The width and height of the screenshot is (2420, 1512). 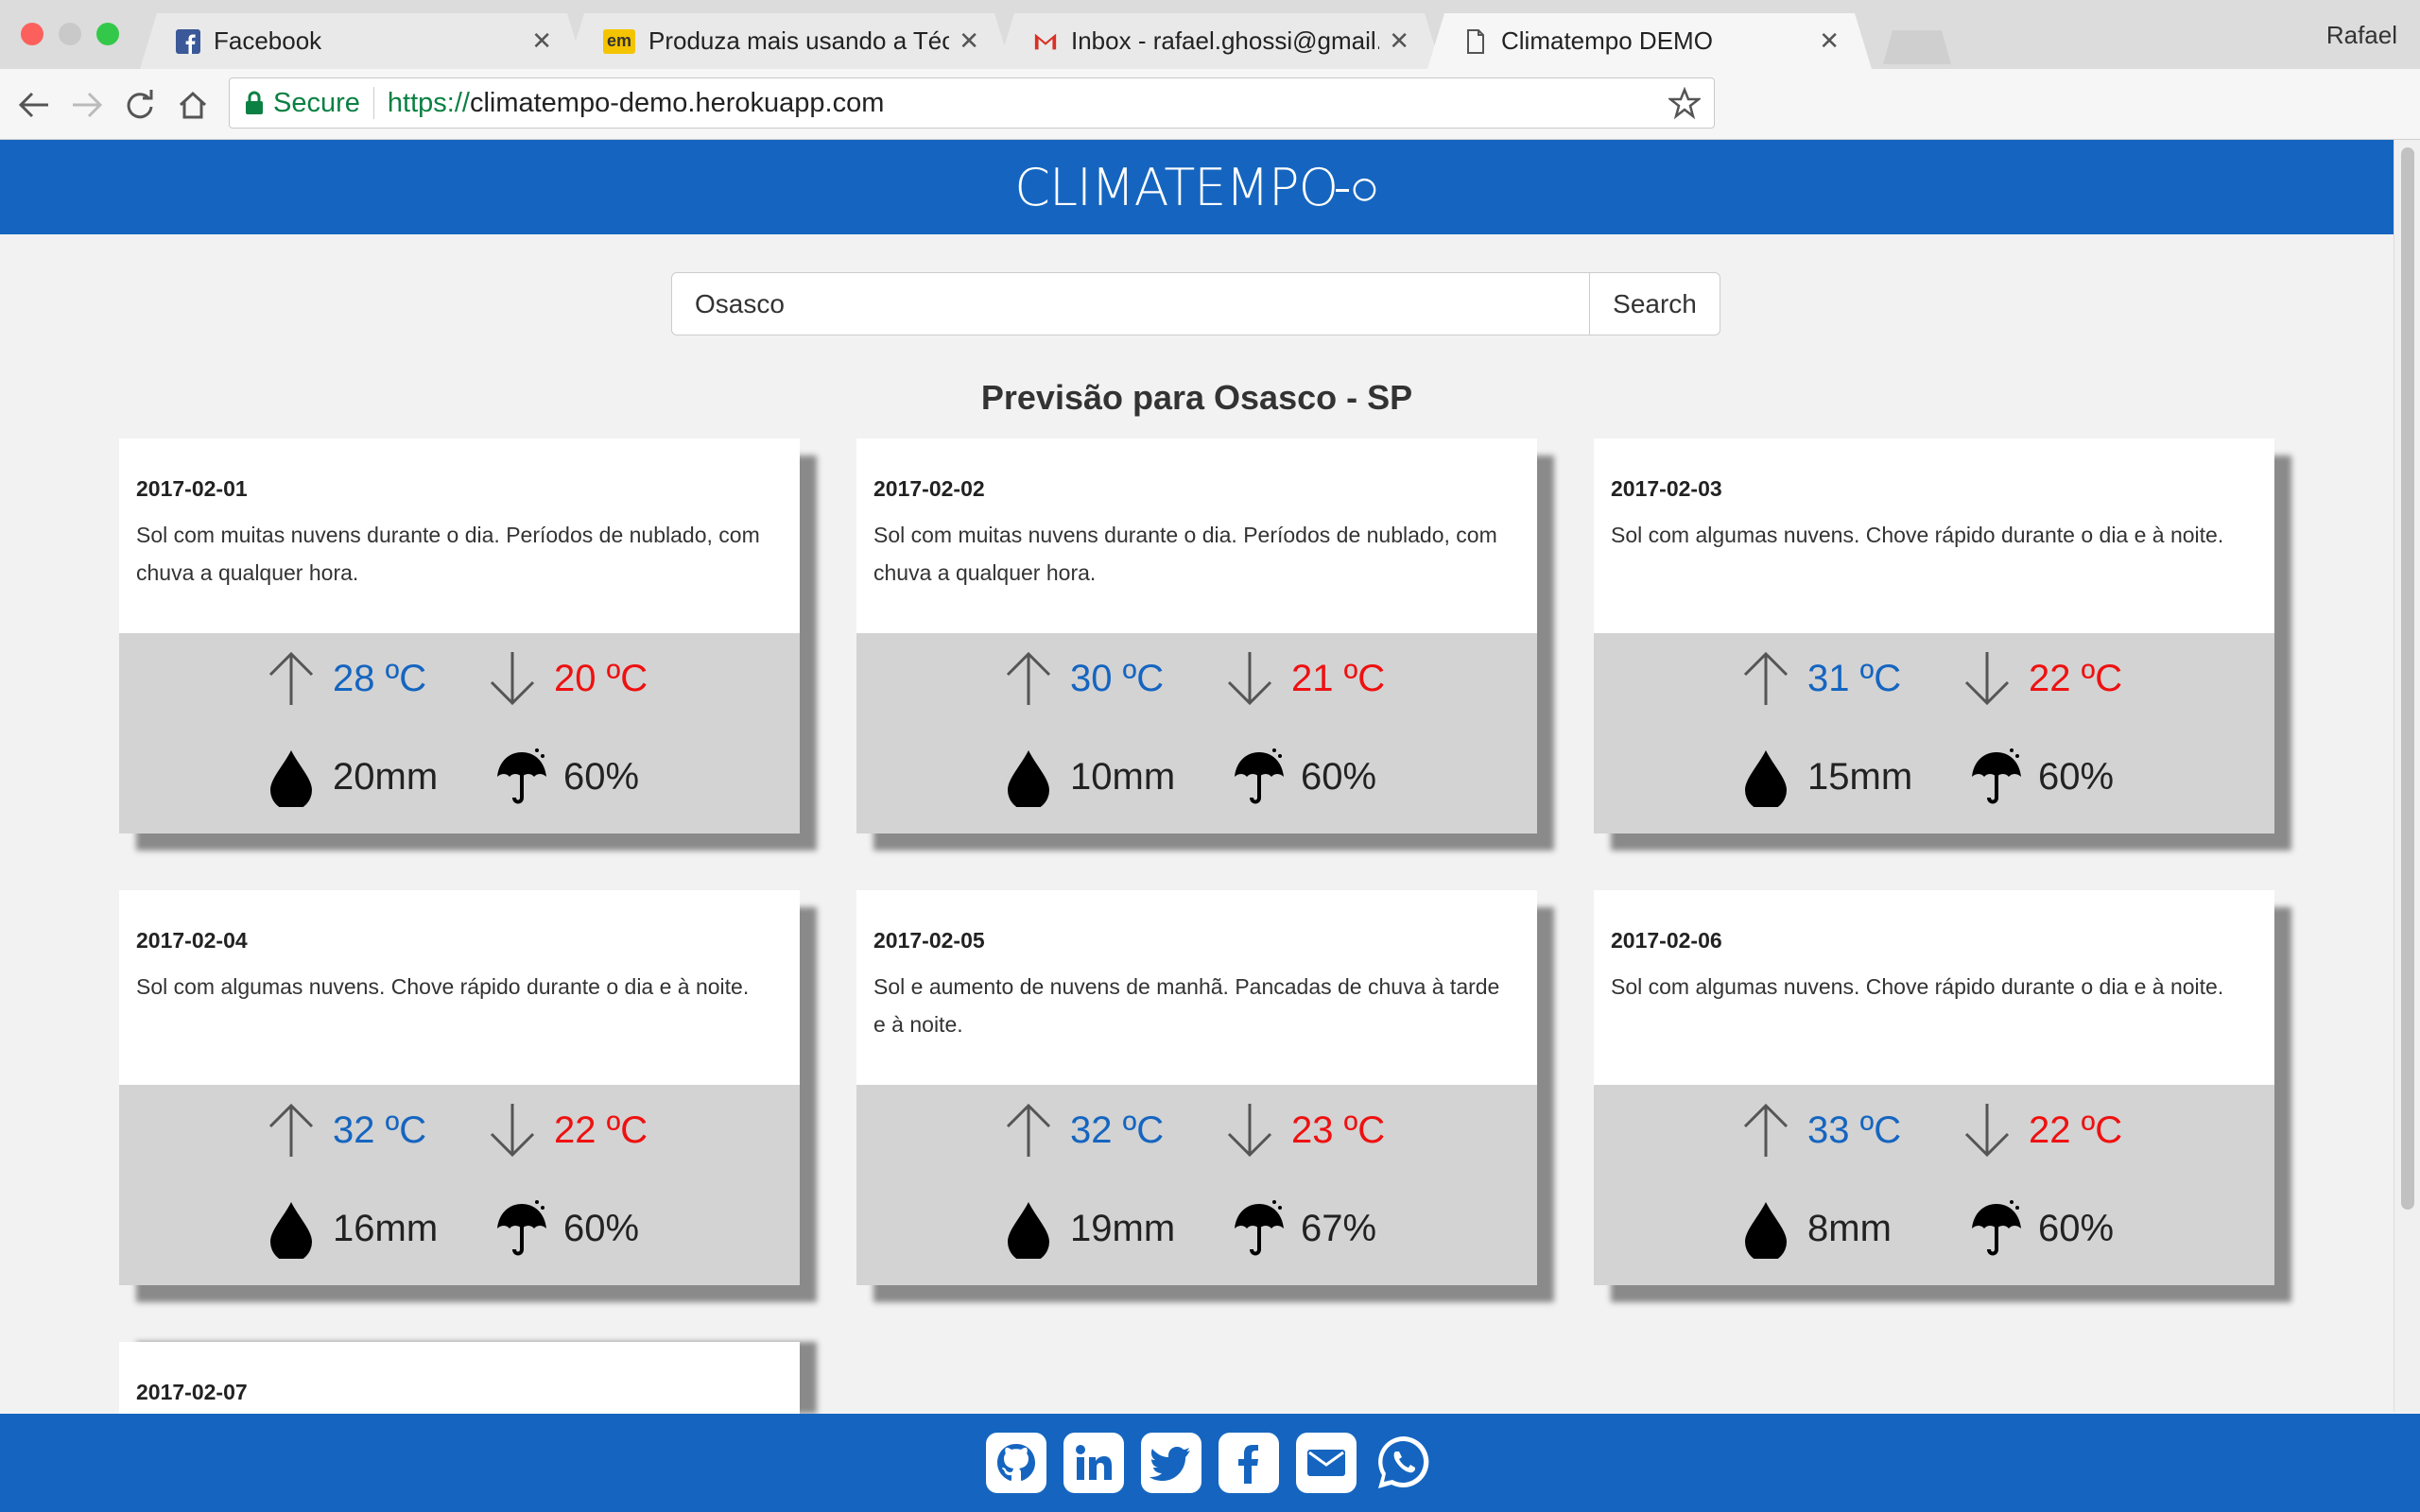 I want to click on forecast-stats: 28 ºC 20 ºC 20mm 60%, so click(x=459, y=733).